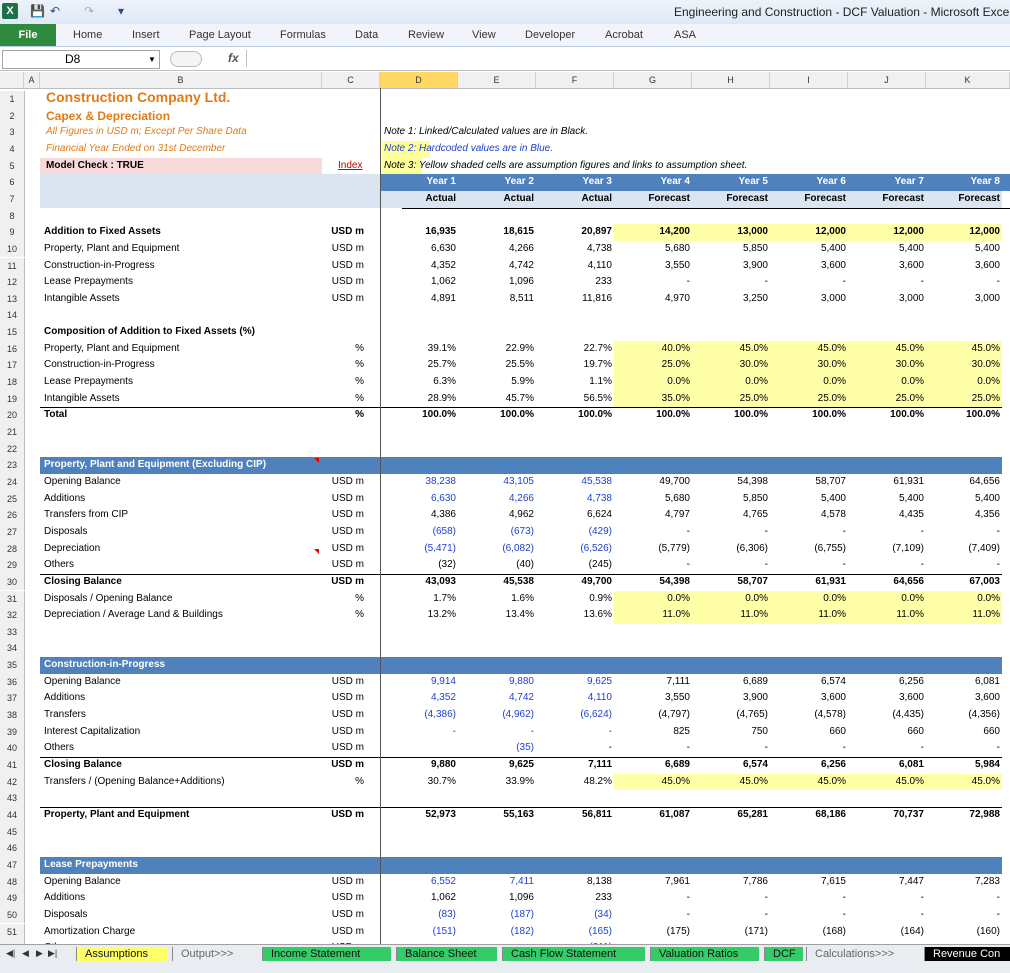  What do you see at coordinates (12, 316) in the screenshot?
I see `row-header-14: 14` at bounding box center [12, 316].